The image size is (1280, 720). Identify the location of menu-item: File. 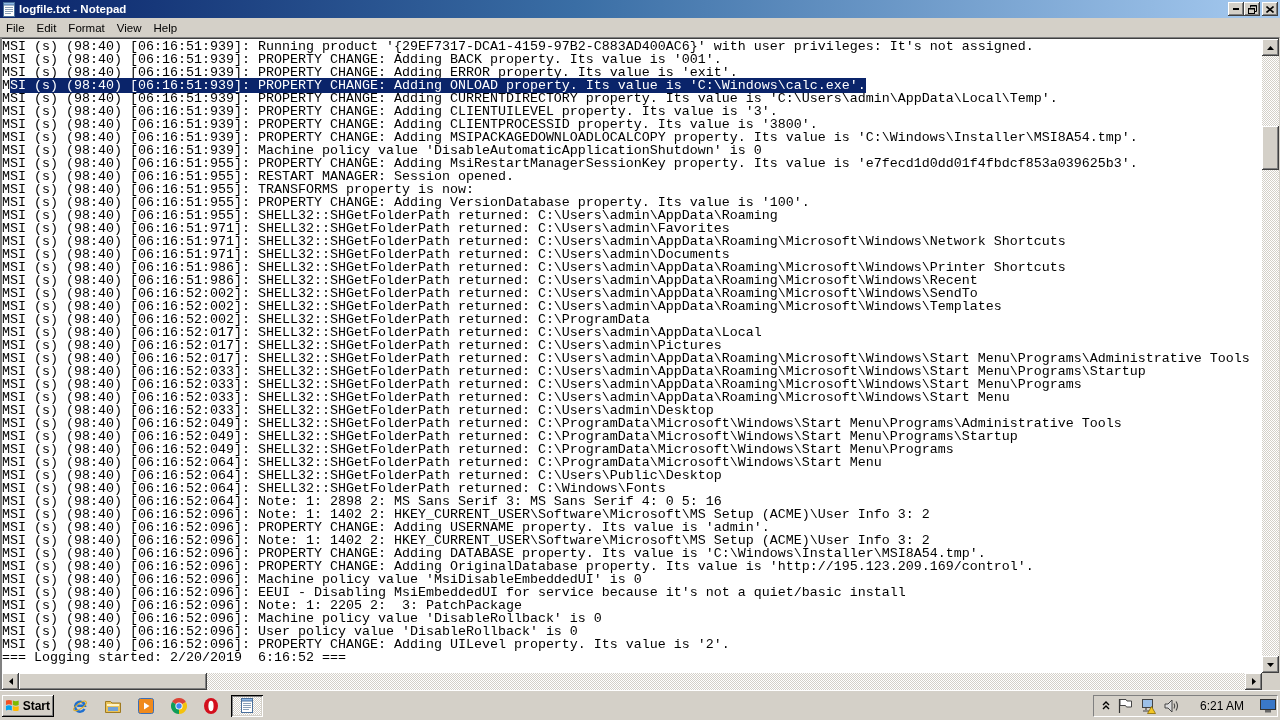
(15, 27).